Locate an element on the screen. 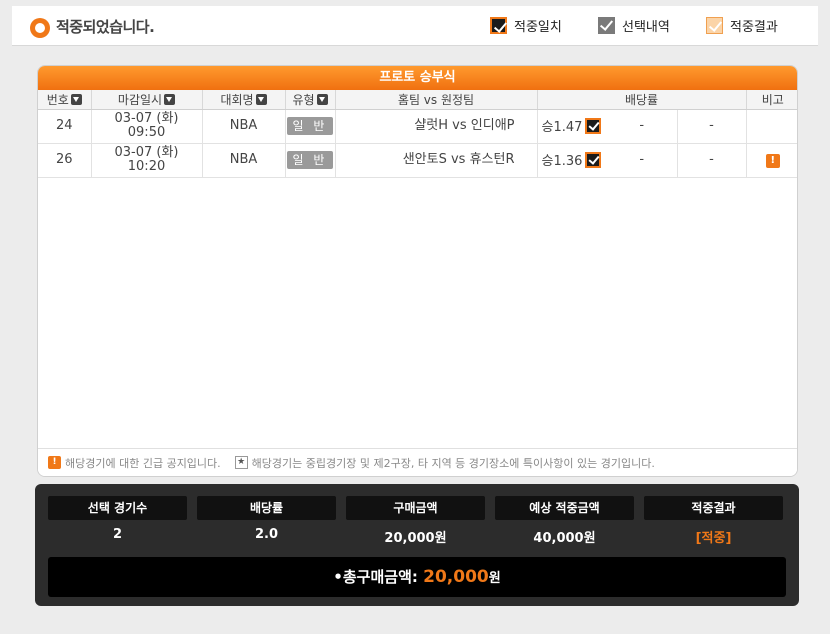 The image size is (830, 634). row-no: 26 is located at coordinates (65, 160).